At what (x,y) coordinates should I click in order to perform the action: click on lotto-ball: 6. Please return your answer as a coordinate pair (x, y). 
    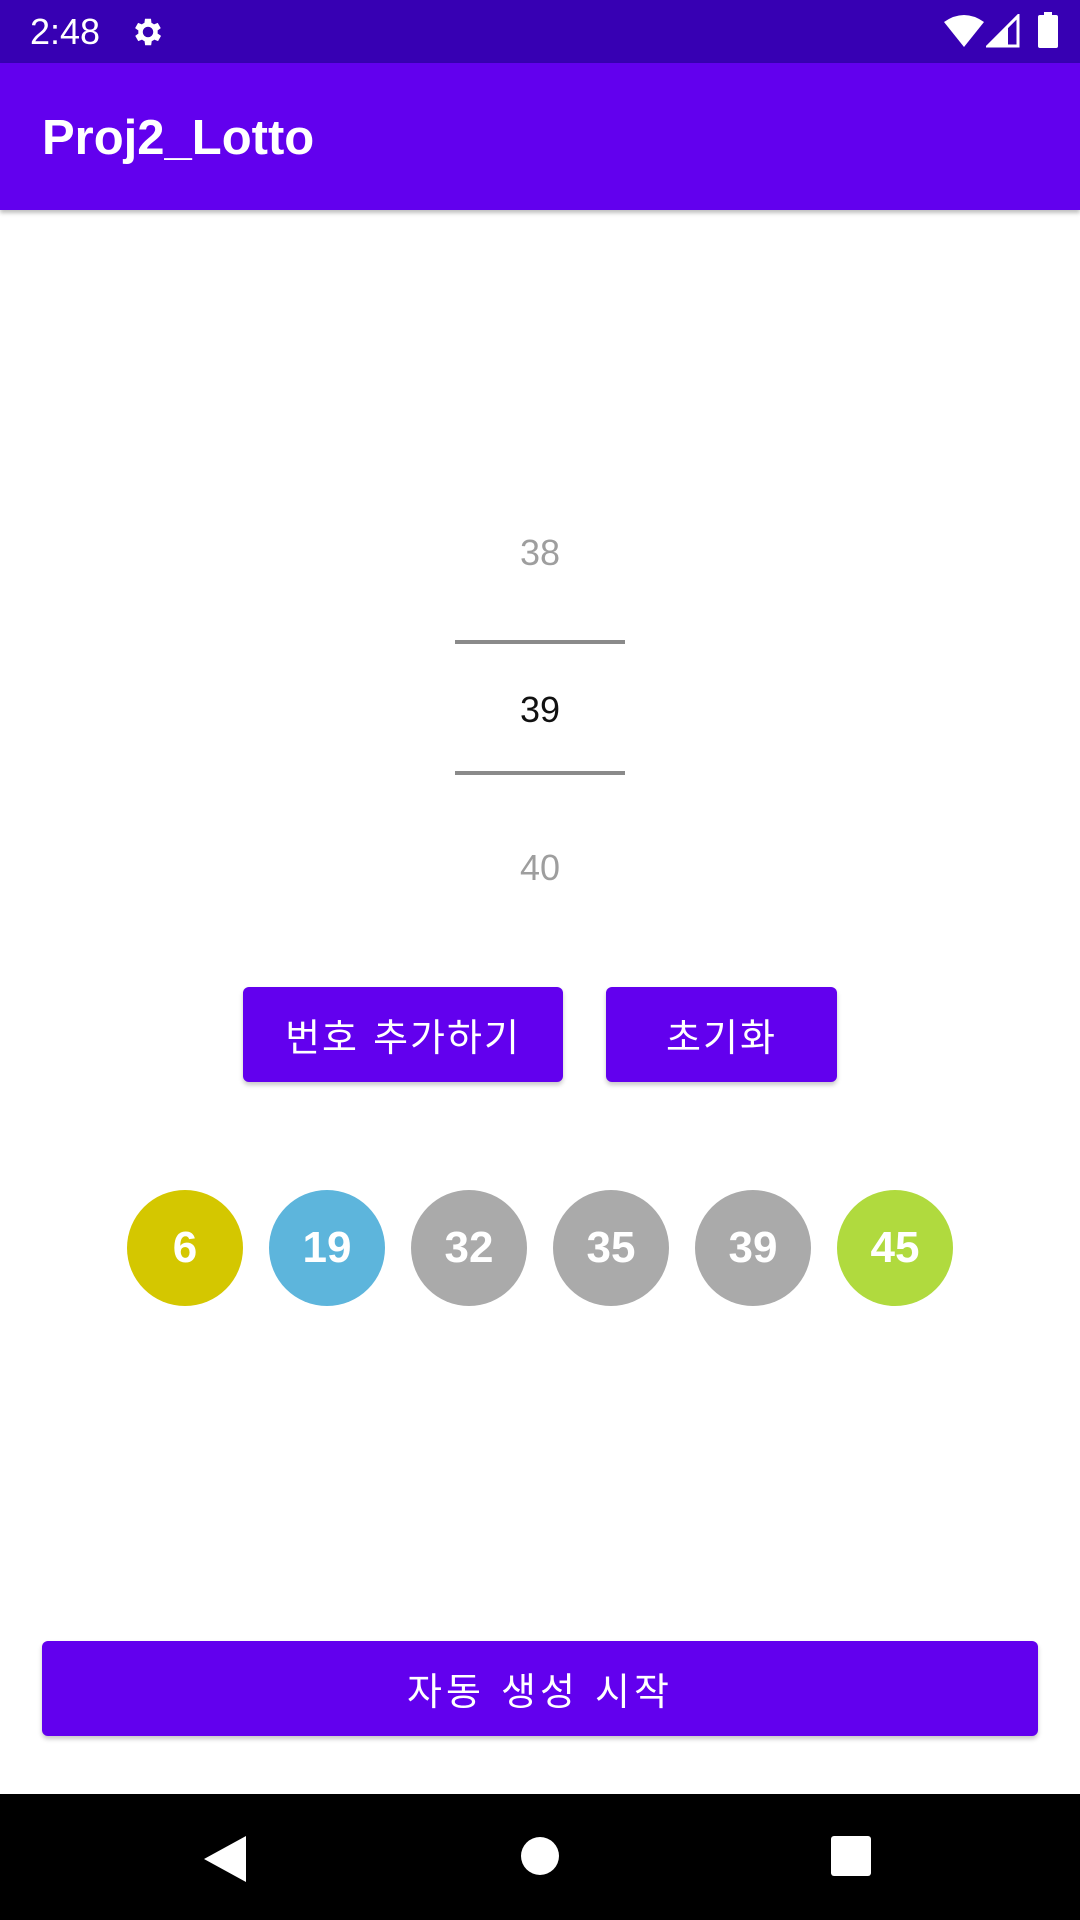
    Looking at the image, I should click on (185, 1248).